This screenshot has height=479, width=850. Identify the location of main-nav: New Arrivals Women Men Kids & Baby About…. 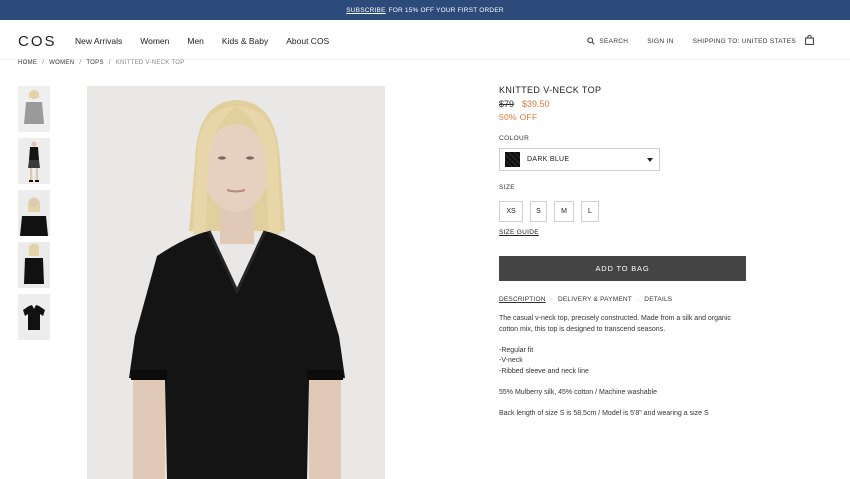
(202, 41).